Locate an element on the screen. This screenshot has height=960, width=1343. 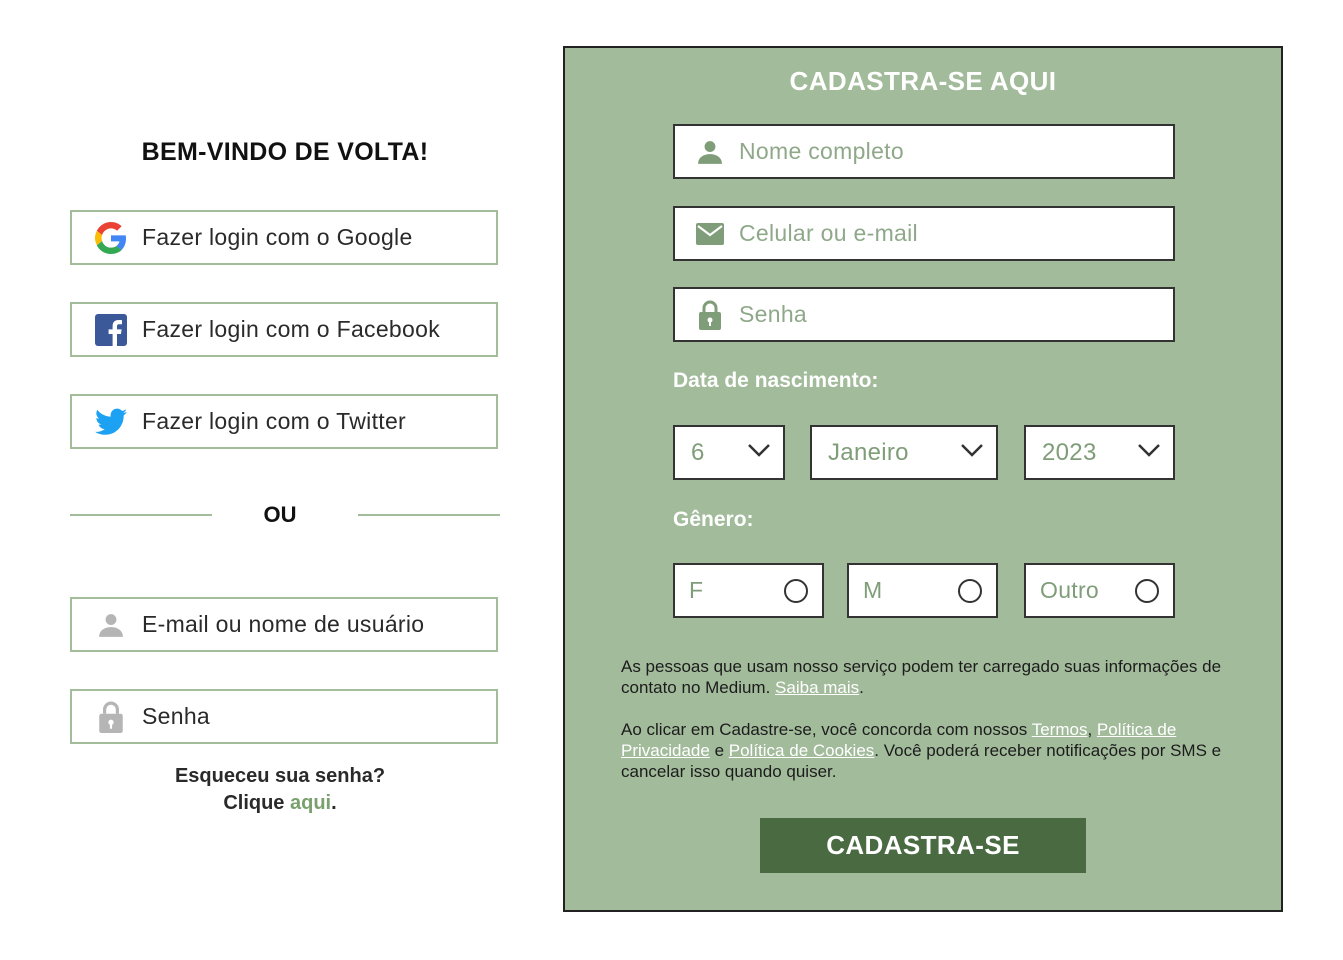
gender-option-label: M is located at coordinates (873, 590).